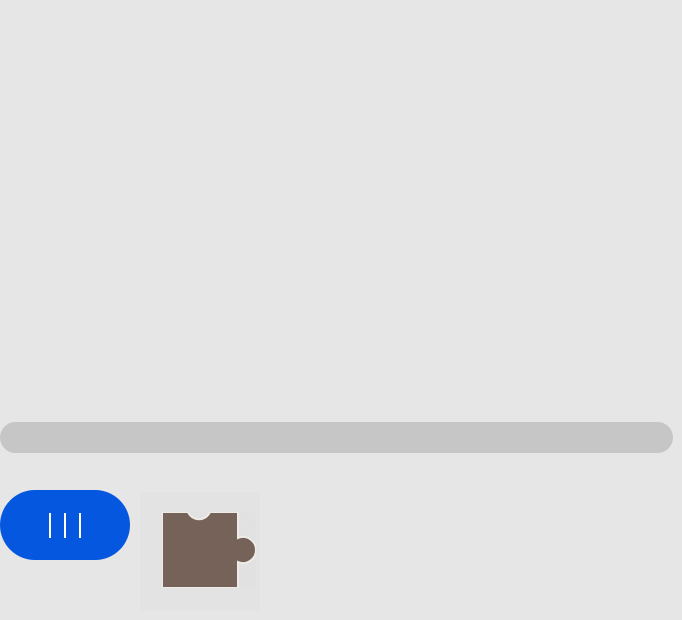 The image size is (682, 620). I want to click on puzzle-piece-icon, so click(209, 550).